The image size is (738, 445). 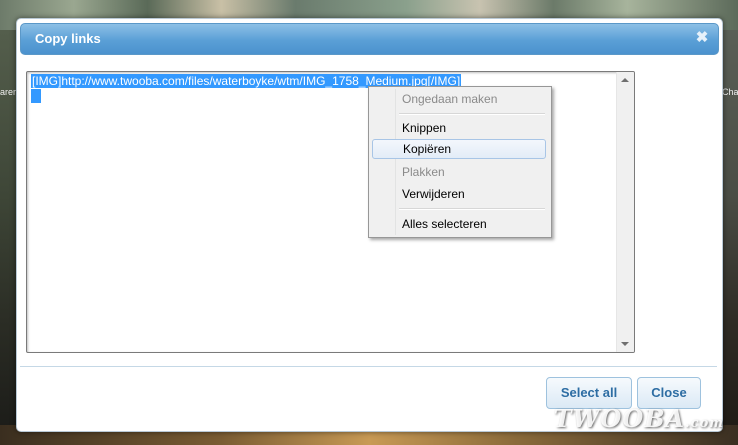 What do you see at coordinates (368, 366) in the screenshot?
I see `footer-divider` at bounding box center [368, 366].